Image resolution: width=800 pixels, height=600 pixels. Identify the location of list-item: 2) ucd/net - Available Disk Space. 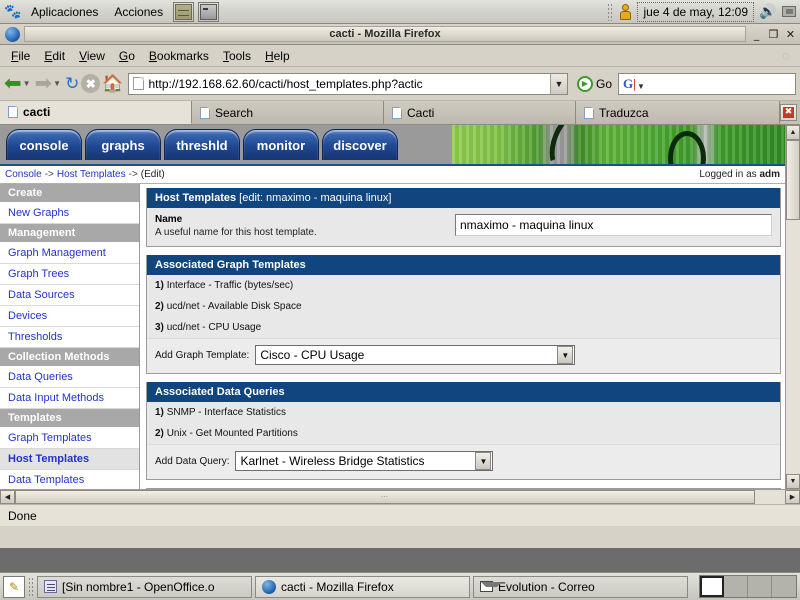
(463, 306).